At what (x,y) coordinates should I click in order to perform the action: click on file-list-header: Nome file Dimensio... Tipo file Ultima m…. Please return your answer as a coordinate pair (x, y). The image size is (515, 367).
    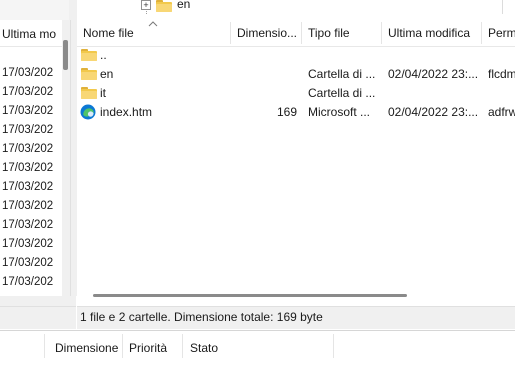
    Looking at the image, I should click on (296, 33).